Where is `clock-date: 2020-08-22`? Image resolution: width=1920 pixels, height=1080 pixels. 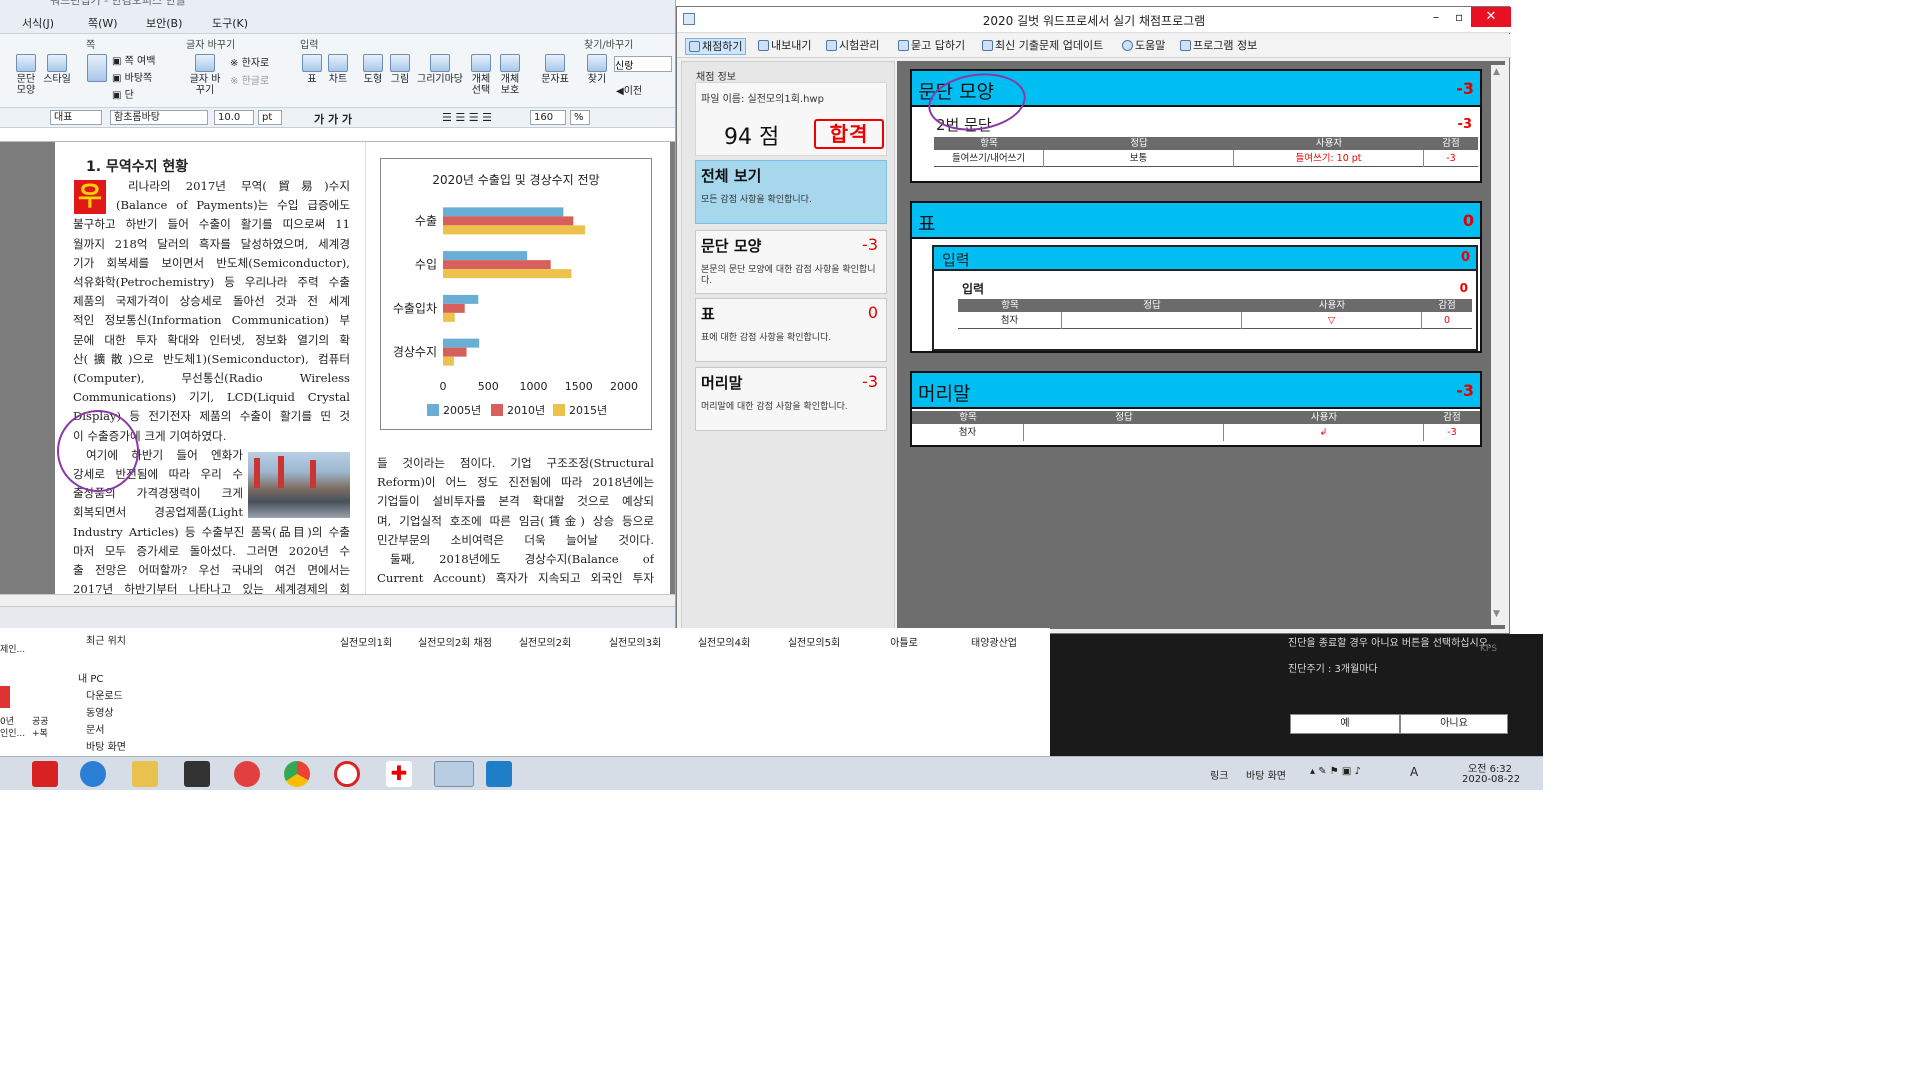 clock-date: 2020-08-22 is located at coordinates (1491, 779).